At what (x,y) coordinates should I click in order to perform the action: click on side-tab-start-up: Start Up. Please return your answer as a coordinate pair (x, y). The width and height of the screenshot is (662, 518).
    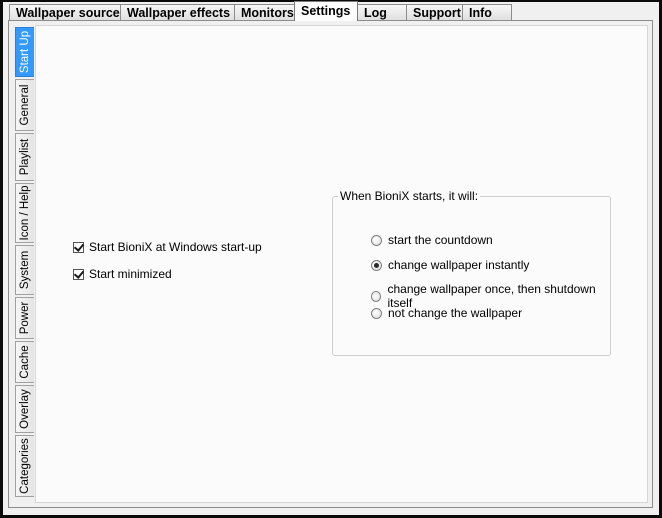
    Looking at the image, I should click on (24, 52).